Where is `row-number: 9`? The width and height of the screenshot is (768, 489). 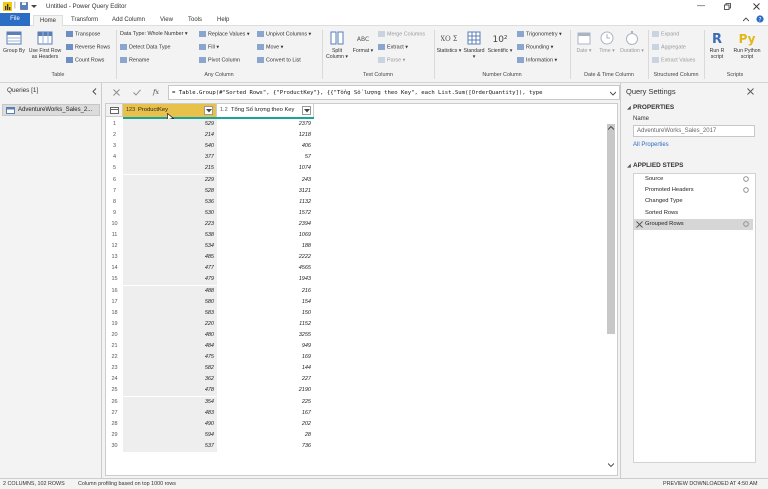 row-number: 9 is located at coordinates (114, 213).